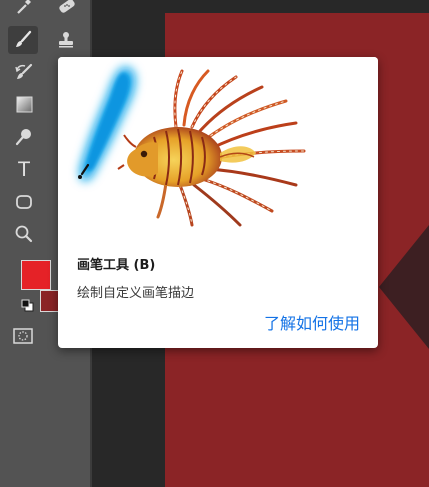 This screenshot has width=429, height=487. I want to click on brush-icon, so click(23, 40).